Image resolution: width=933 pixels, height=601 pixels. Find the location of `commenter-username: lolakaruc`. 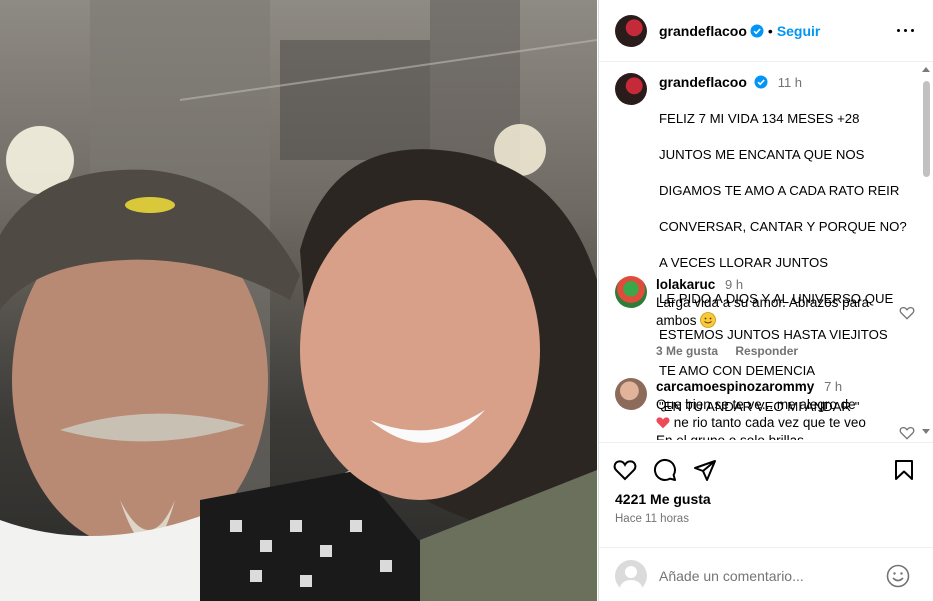

commenter-username: lolakaruc is located at coordinates (685, 284).